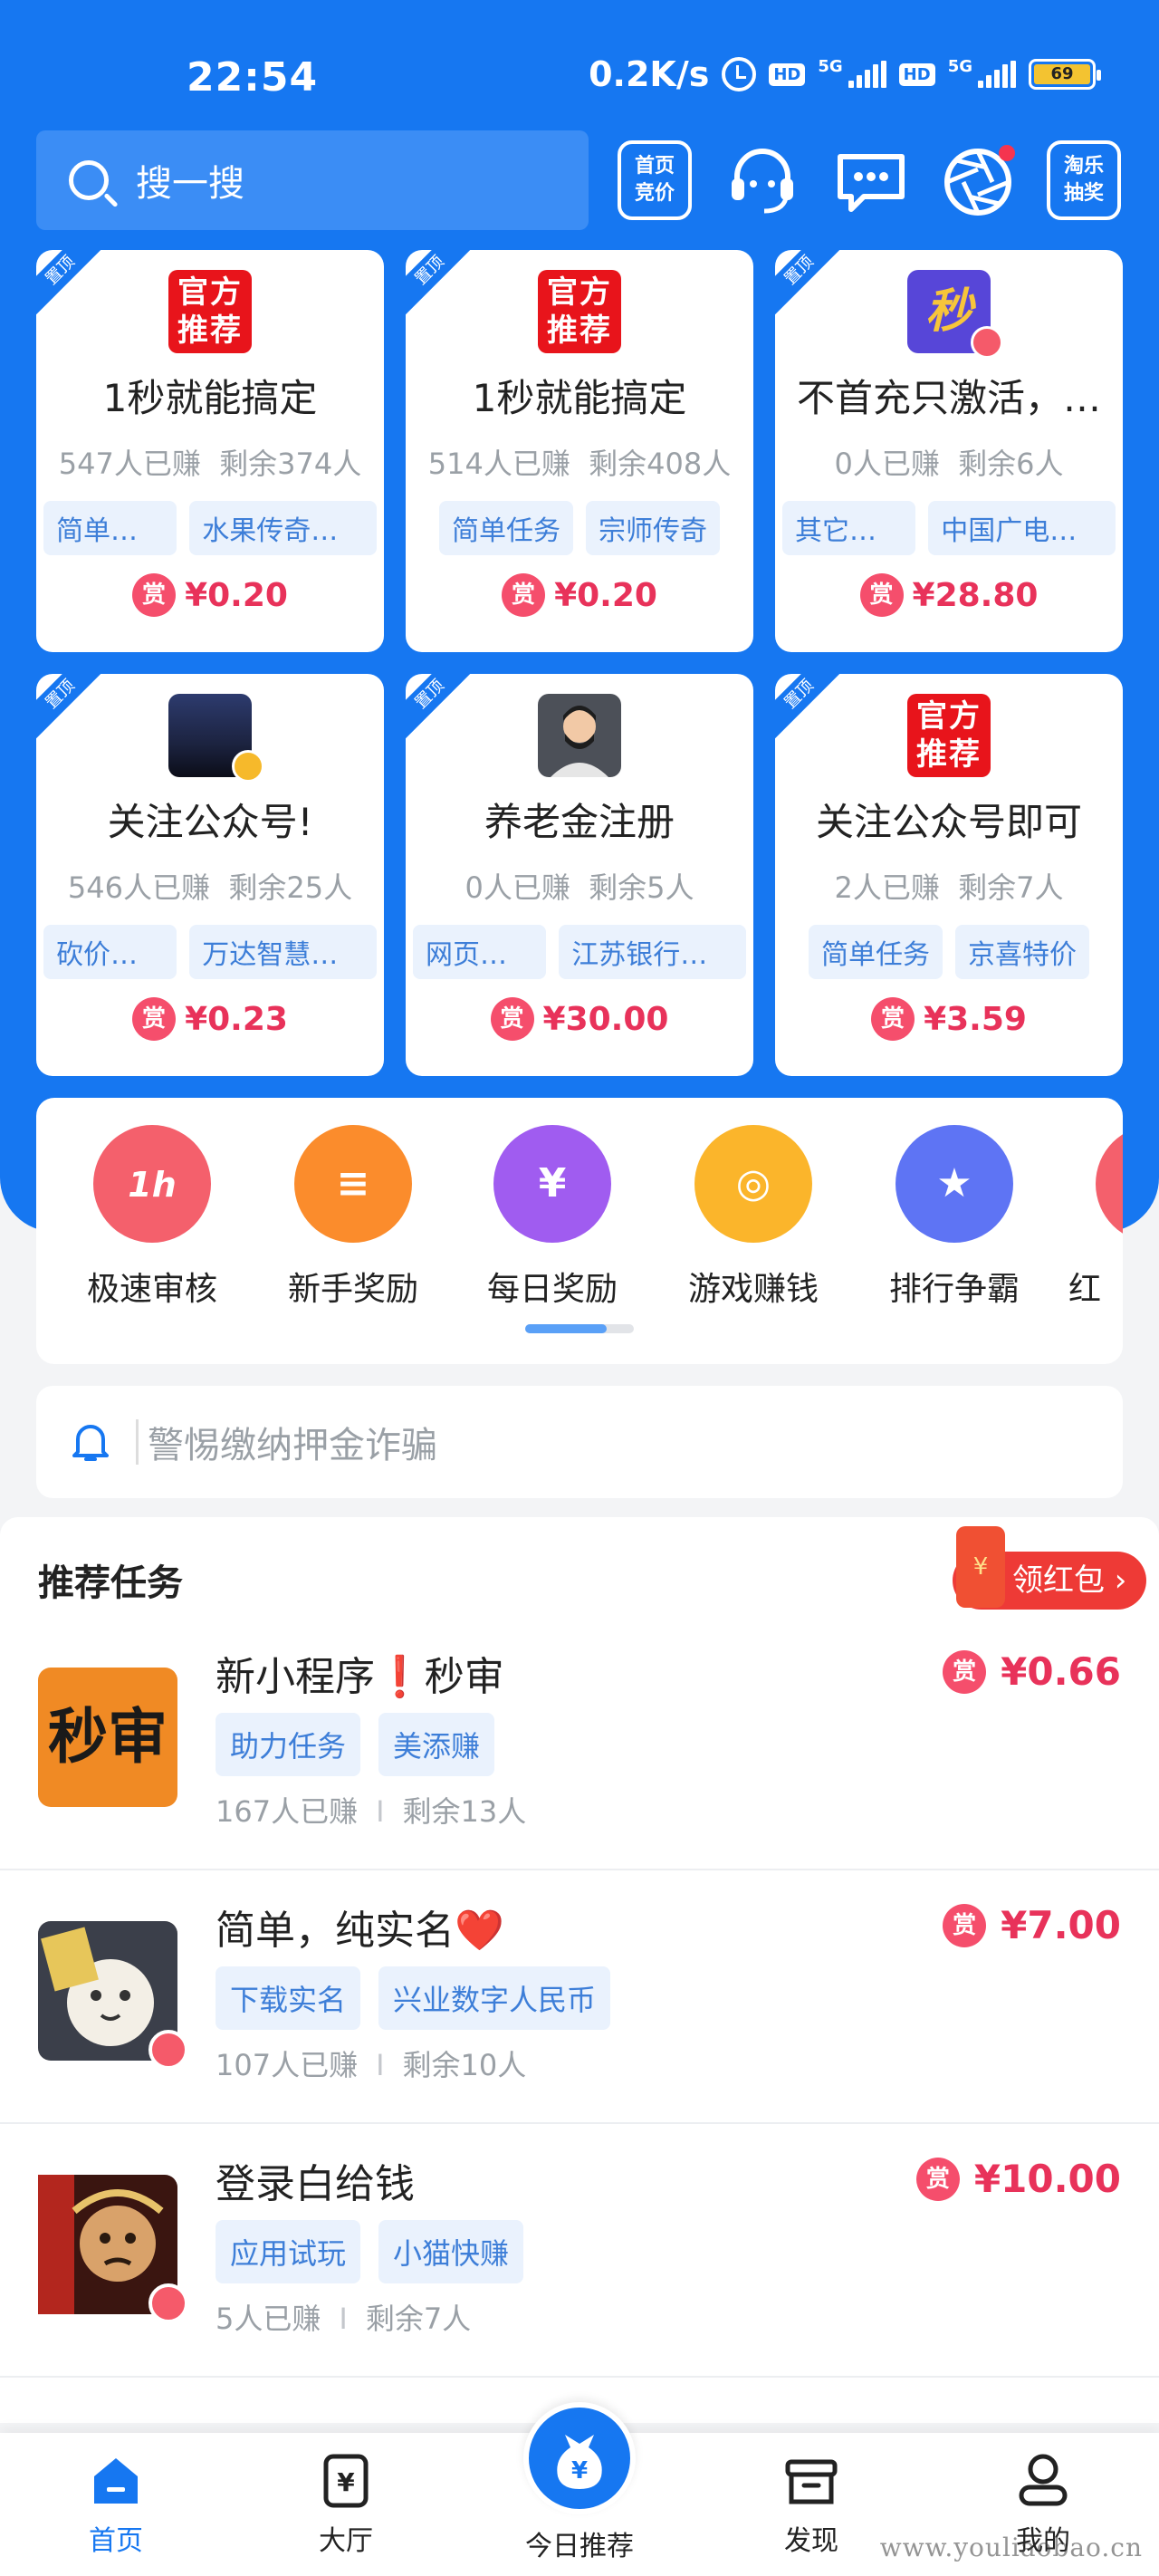  What do you see at coordinates (372, 1811) in the screenshot?
I see `task-stats: 167人已赚 I 剩余13人` at bounding box center [372, 1811].